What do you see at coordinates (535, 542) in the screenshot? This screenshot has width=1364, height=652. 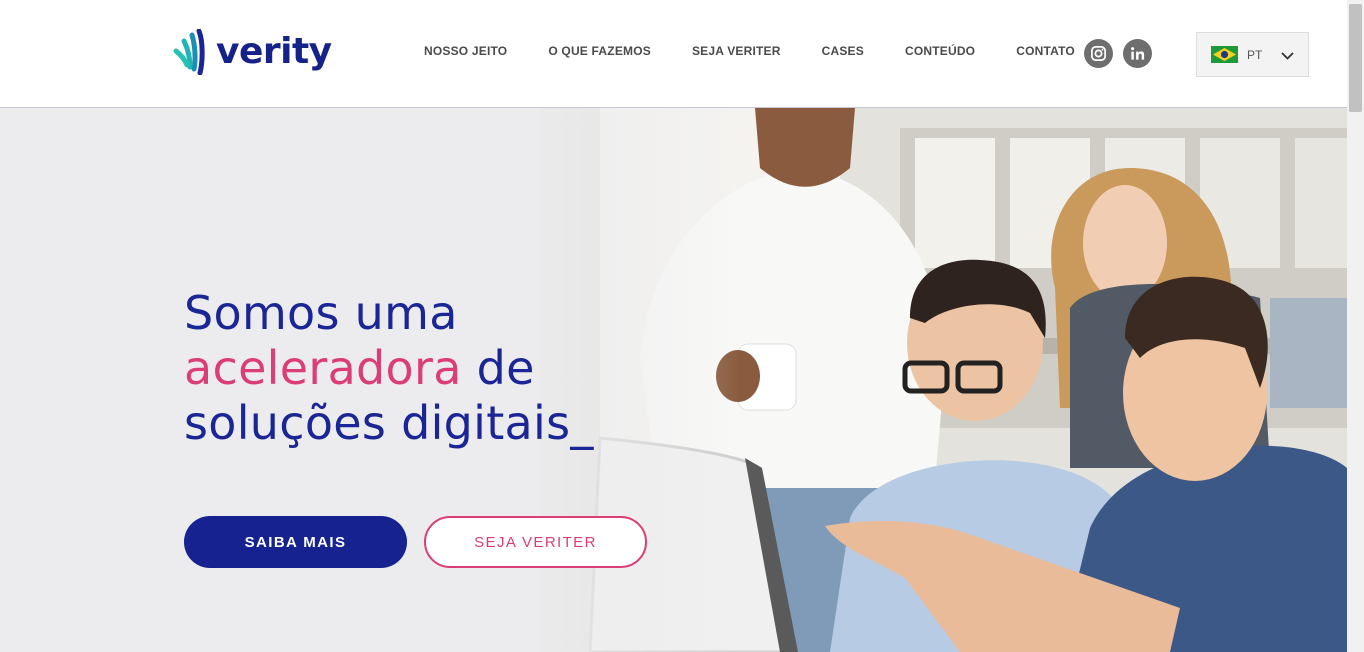 I see `seja-veriter-button: SEJA VERITER` at bounding box center [535, 542].